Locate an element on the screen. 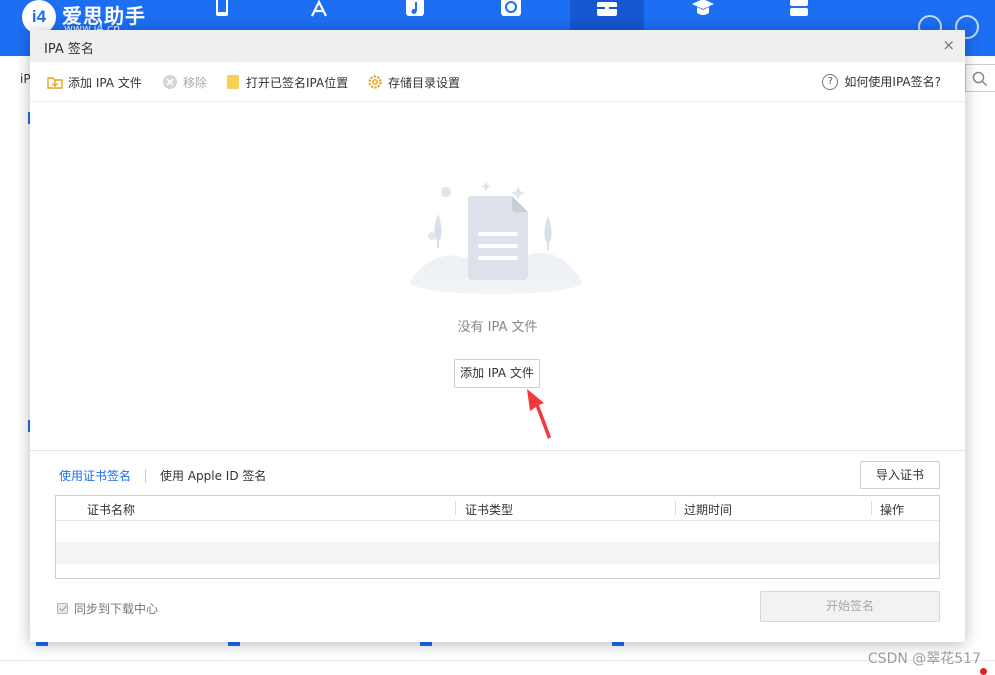 This screenshot has width=995, height=675. toolbox-icon is located at coordinates (607, 9).